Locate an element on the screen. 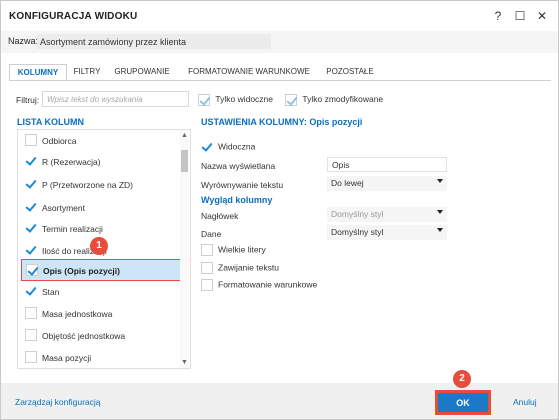  uppercase-checkbox is located at coordinates (207, 250).